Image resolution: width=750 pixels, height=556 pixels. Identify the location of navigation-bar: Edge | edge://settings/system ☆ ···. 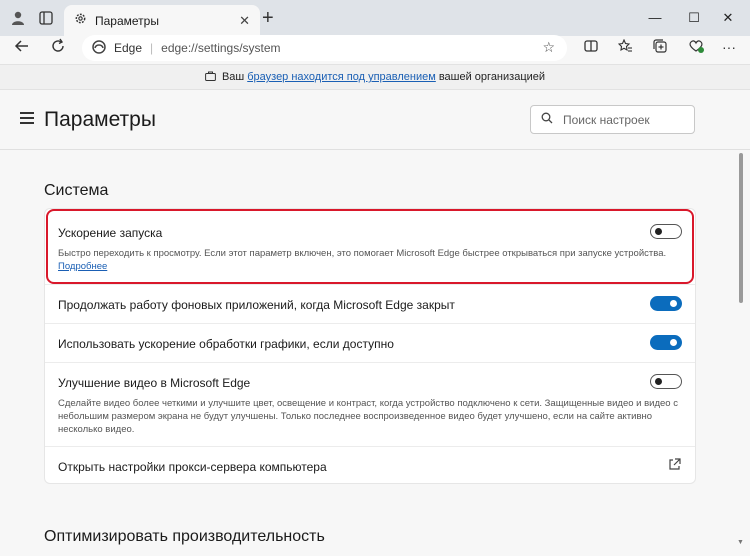
(375, 48).